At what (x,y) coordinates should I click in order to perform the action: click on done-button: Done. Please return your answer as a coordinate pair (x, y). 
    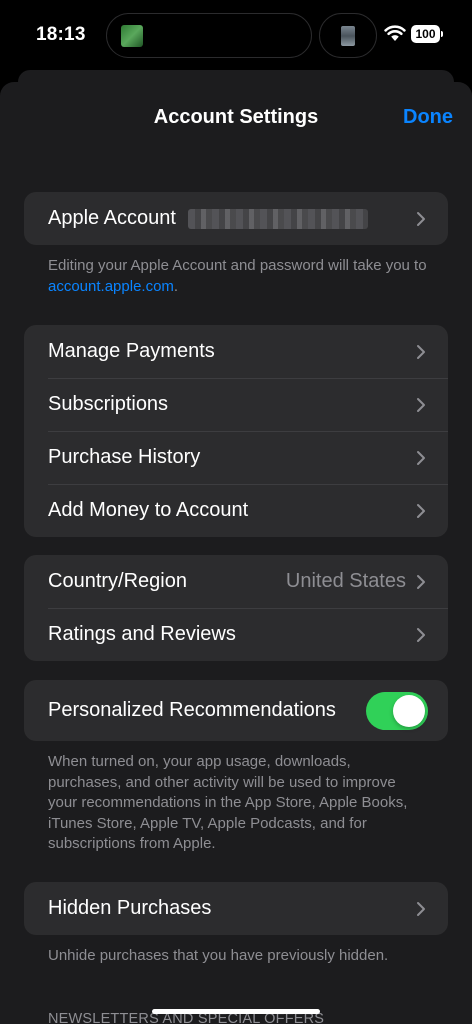
    Looking at the image, I should click on (428, 117).